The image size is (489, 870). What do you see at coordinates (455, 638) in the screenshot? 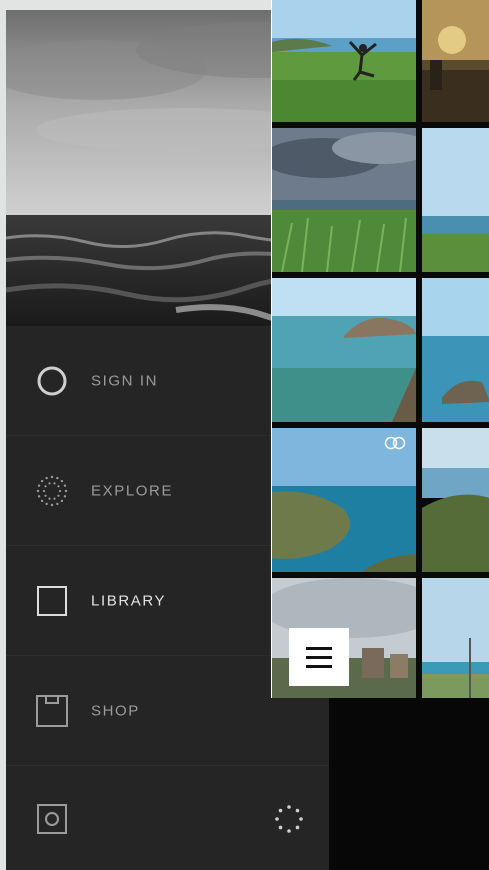
I see `thumbnail-coast-pole` at bounding box center [455, 638].